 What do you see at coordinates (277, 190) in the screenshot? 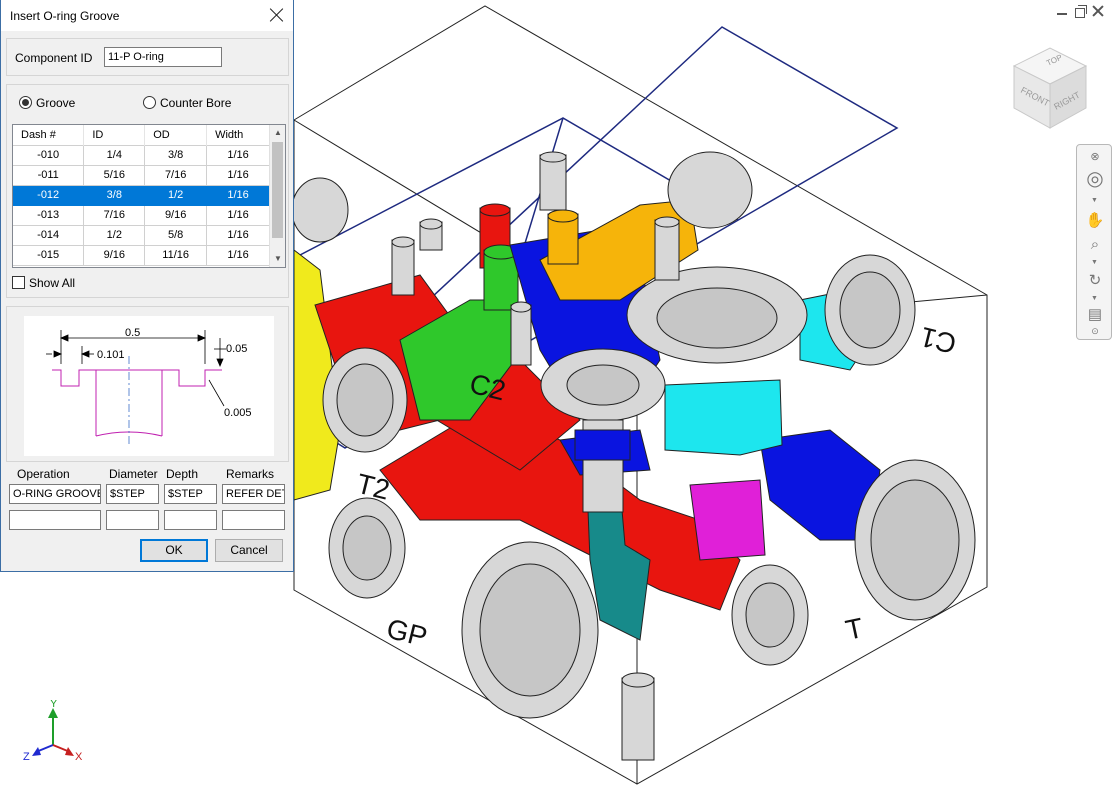
I see `scroll-thumb` at bounding box center [277, 190].